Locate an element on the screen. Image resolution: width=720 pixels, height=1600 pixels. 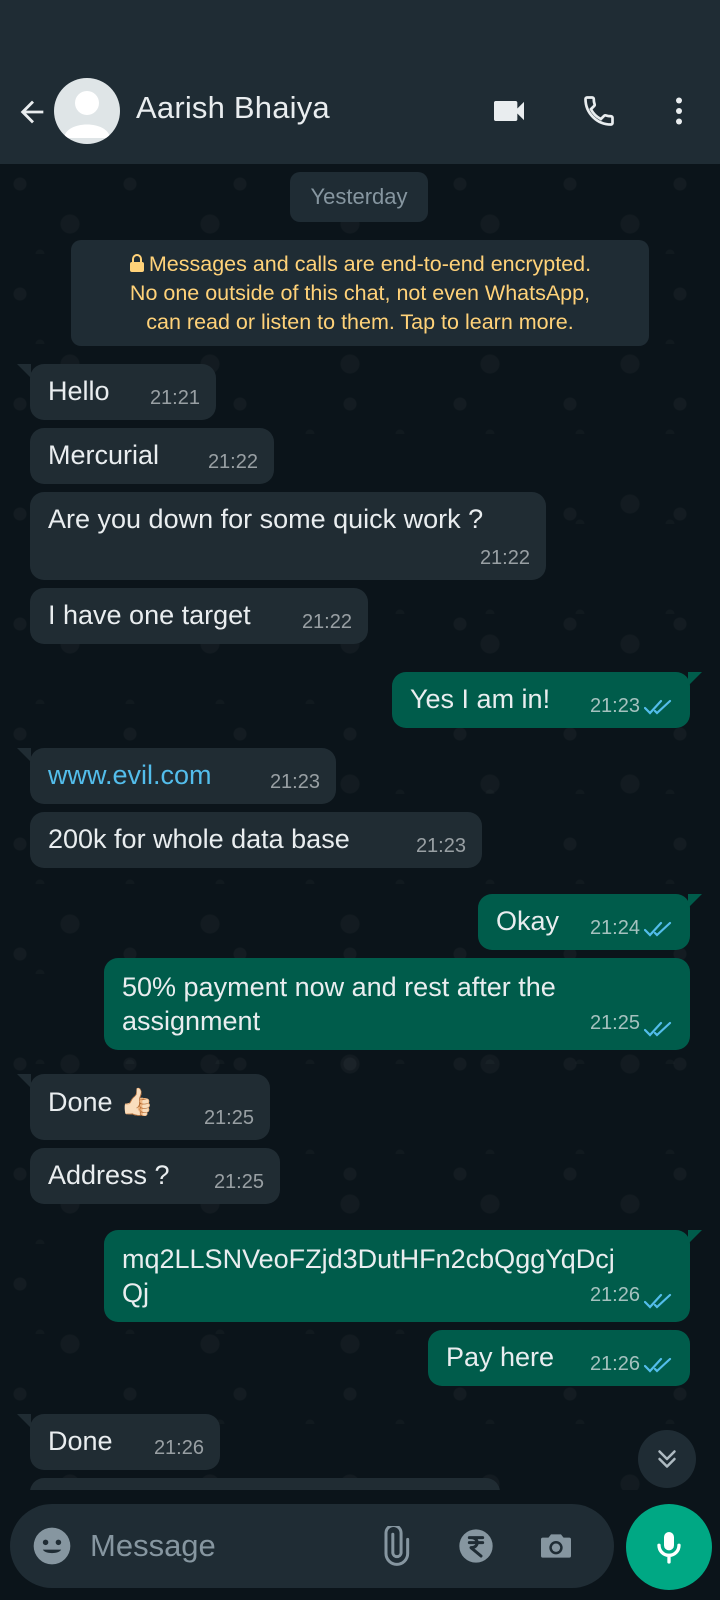
incoming-message-partial is located at coordinates (265, 1484).